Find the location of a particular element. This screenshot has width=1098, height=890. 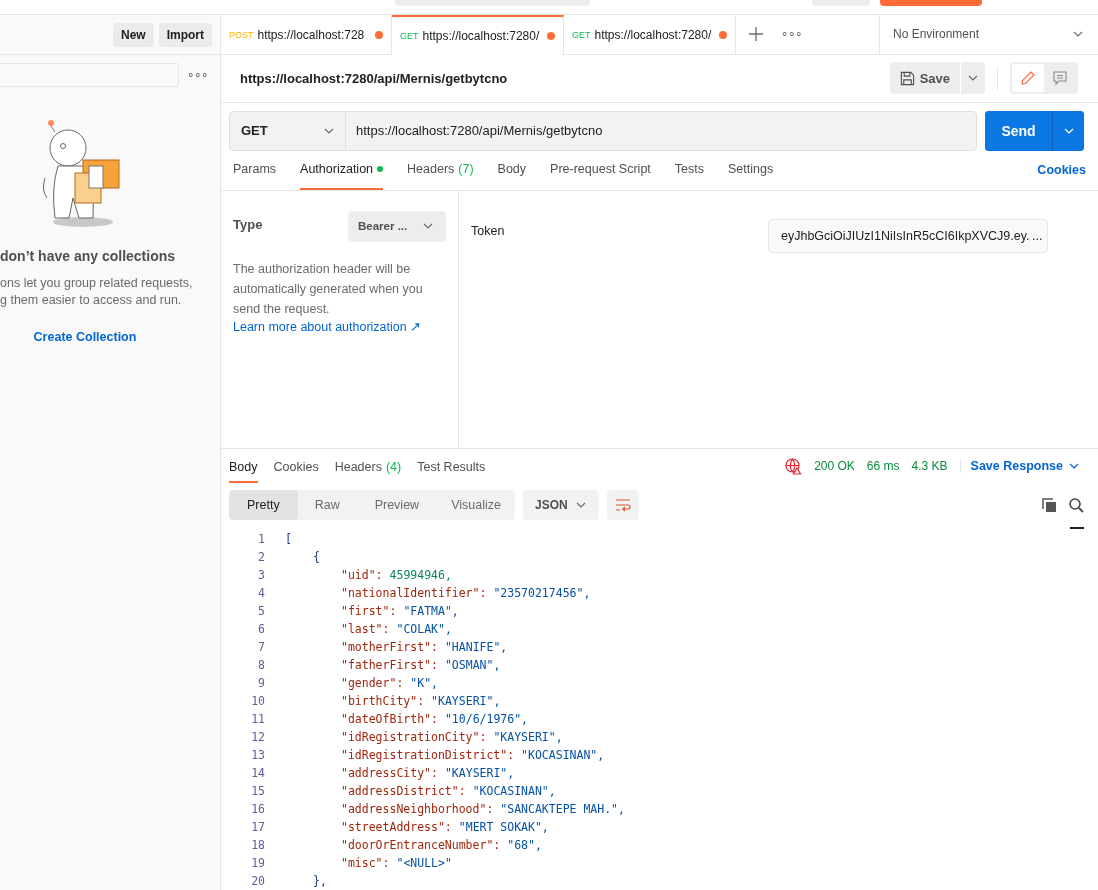

request-section-tab: Pre-request Script is located at coordinates (600, 170).